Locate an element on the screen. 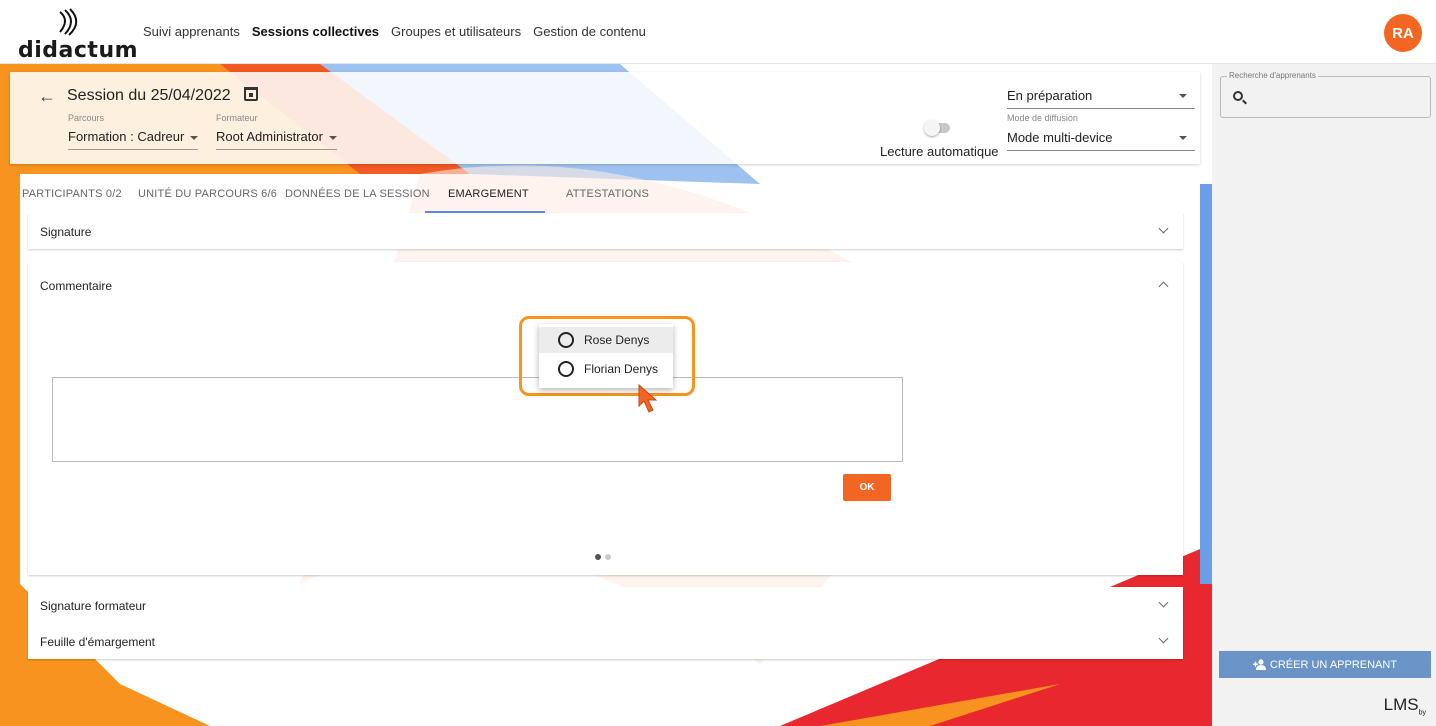  parcours-select: Formation : Cadreur is located at coordinates (133, 139).